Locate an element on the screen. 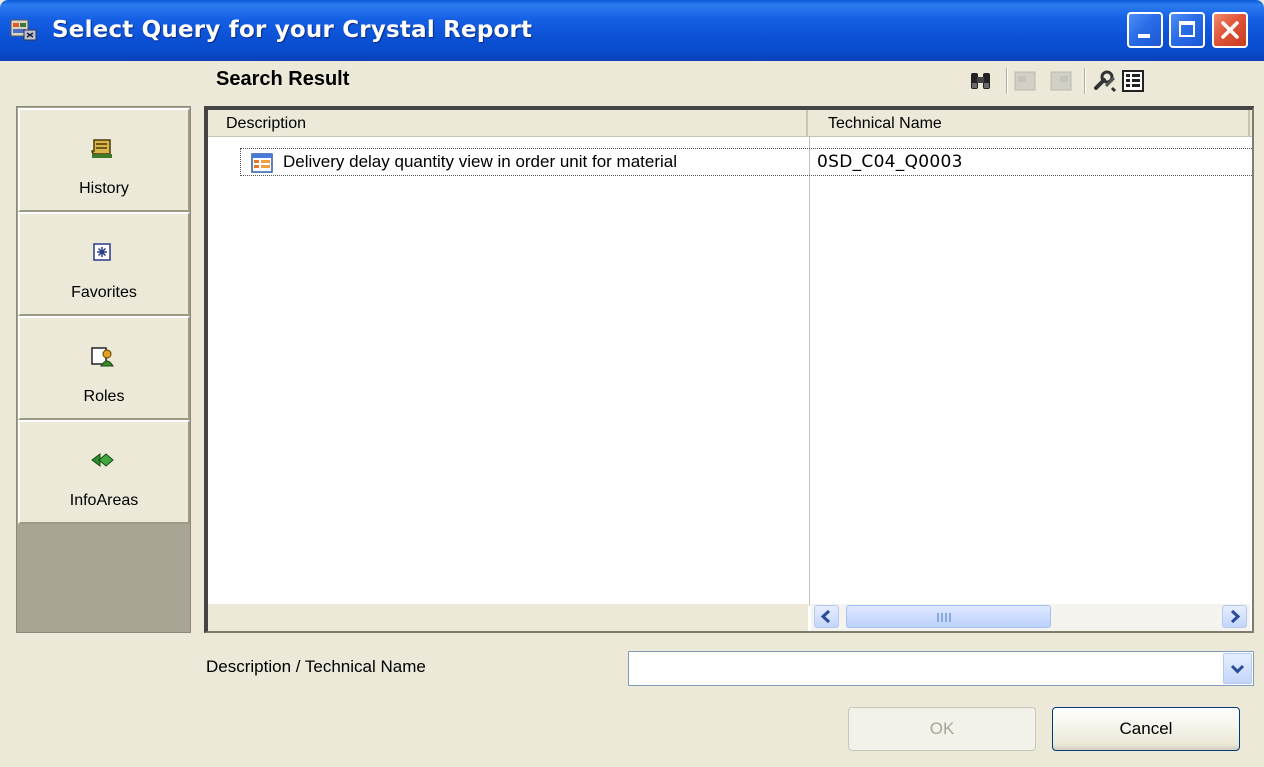  navigation-panel: History Favorites Roles InfoAreas is located at coordinates (103, 369).